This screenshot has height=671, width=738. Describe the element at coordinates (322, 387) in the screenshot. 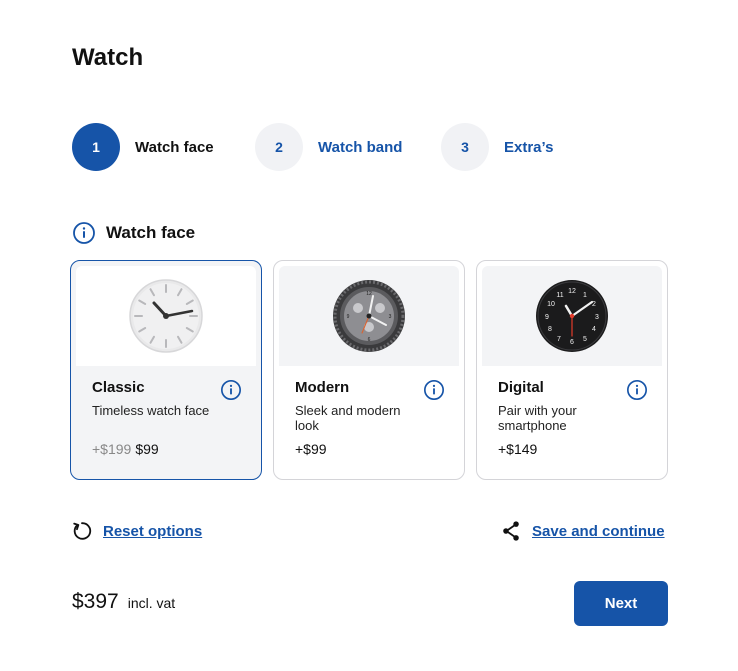

I see `option-name: Modern` at that location.